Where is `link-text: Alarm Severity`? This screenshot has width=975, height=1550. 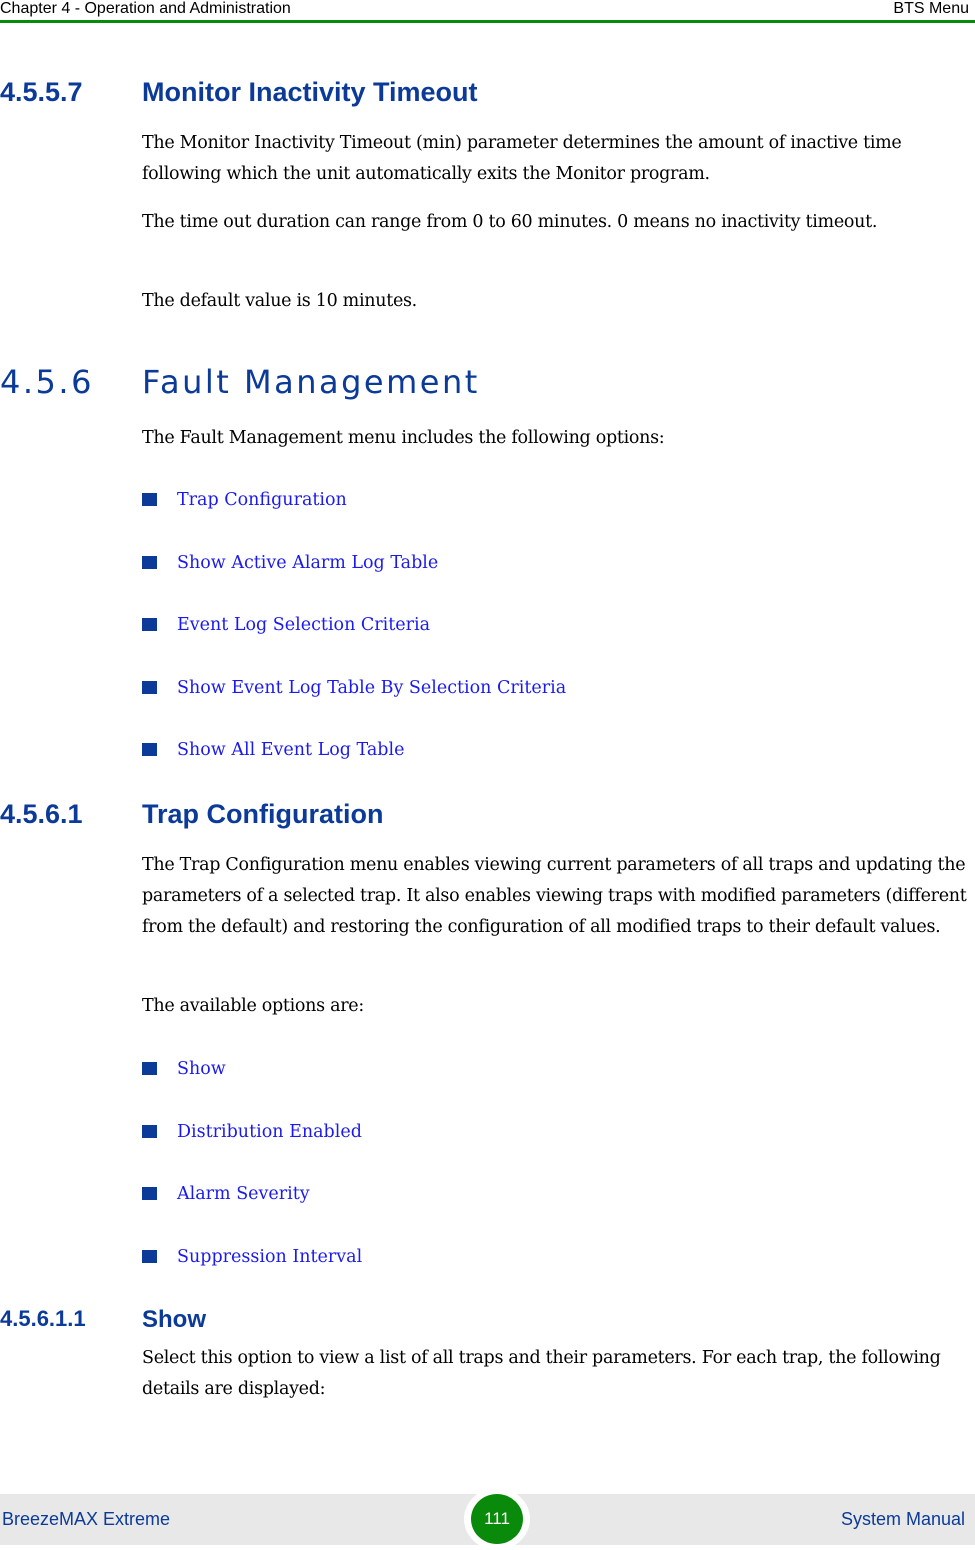
link-text: Alarm Severity is located at coordinates (243, 1194).